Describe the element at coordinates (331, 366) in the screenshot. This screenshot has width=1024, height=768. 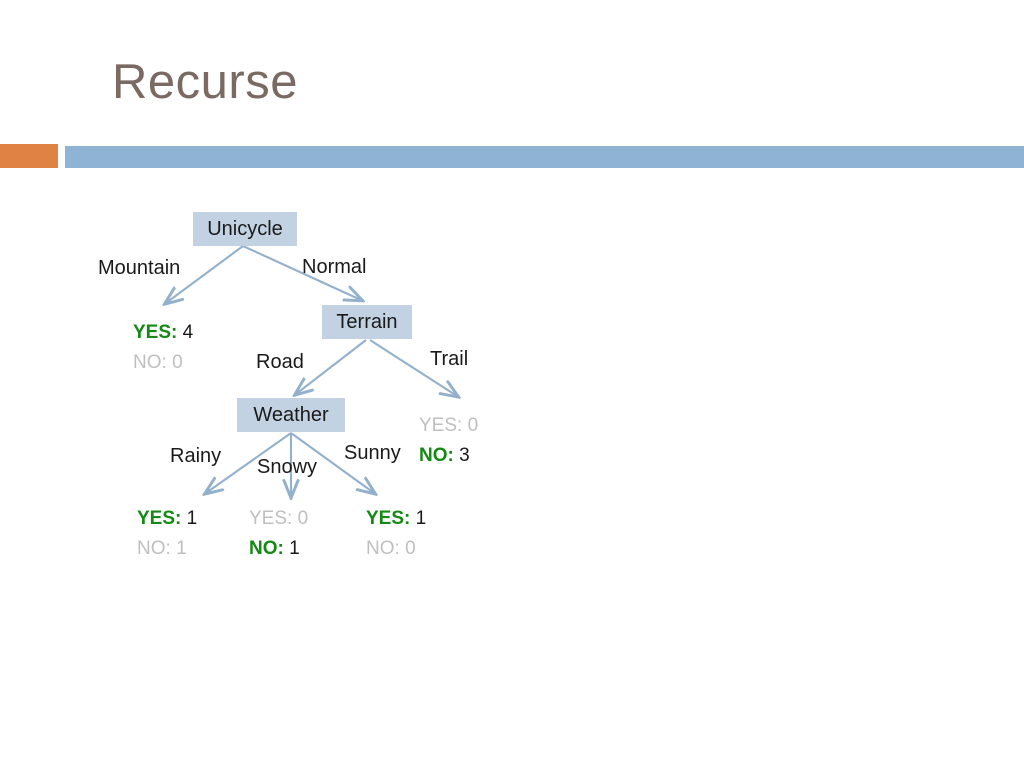
I see `arrow-terrain-weather` at that location.